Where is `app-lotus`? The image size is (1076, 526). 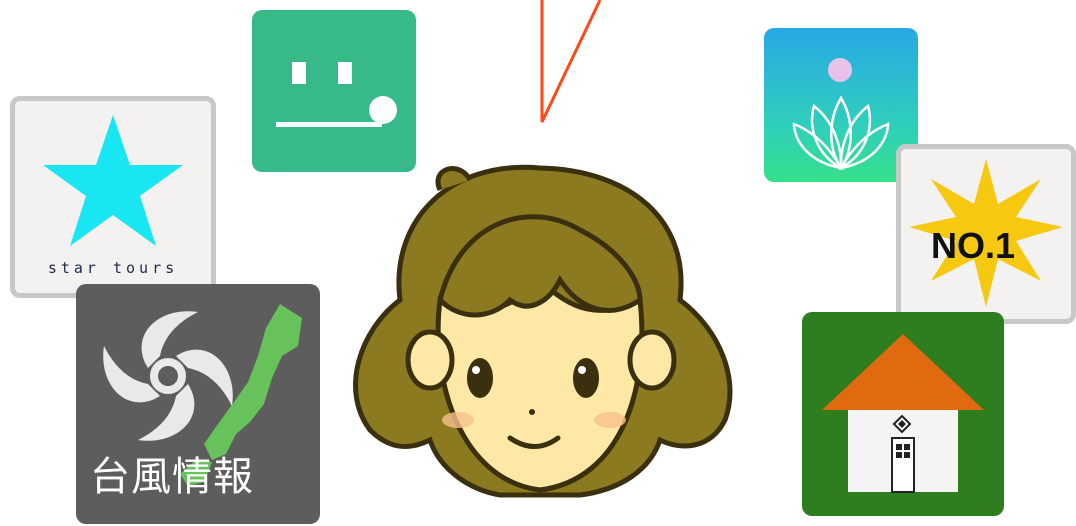
app-lotus is located at coordinates (841, 105).